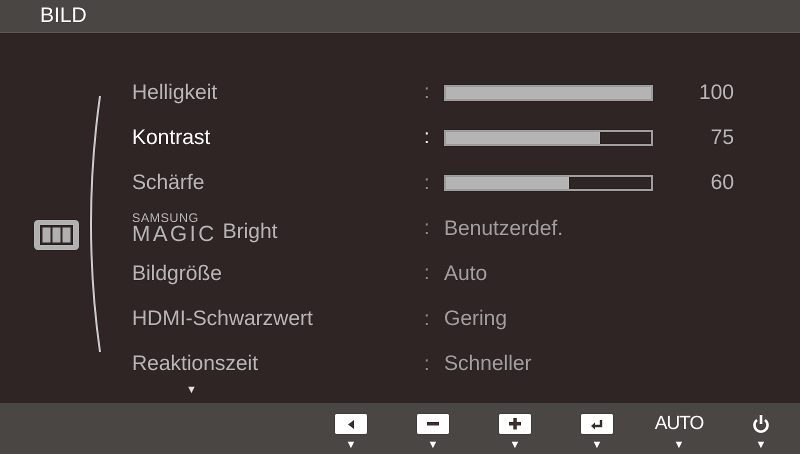 This screenshot has height=454, width=800. What do you see at coordinates (56, 235) in the screenshot?
I see `picture-menu-icon` at bounding box center [56, 235].